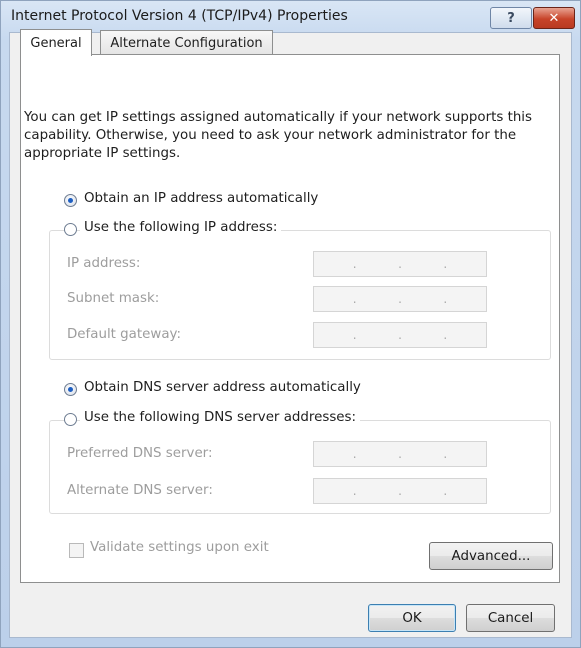 The width and height of the screenshot is (581, 648). I want to click on default-gateway-label: Default gateway:, so click(124, 334).